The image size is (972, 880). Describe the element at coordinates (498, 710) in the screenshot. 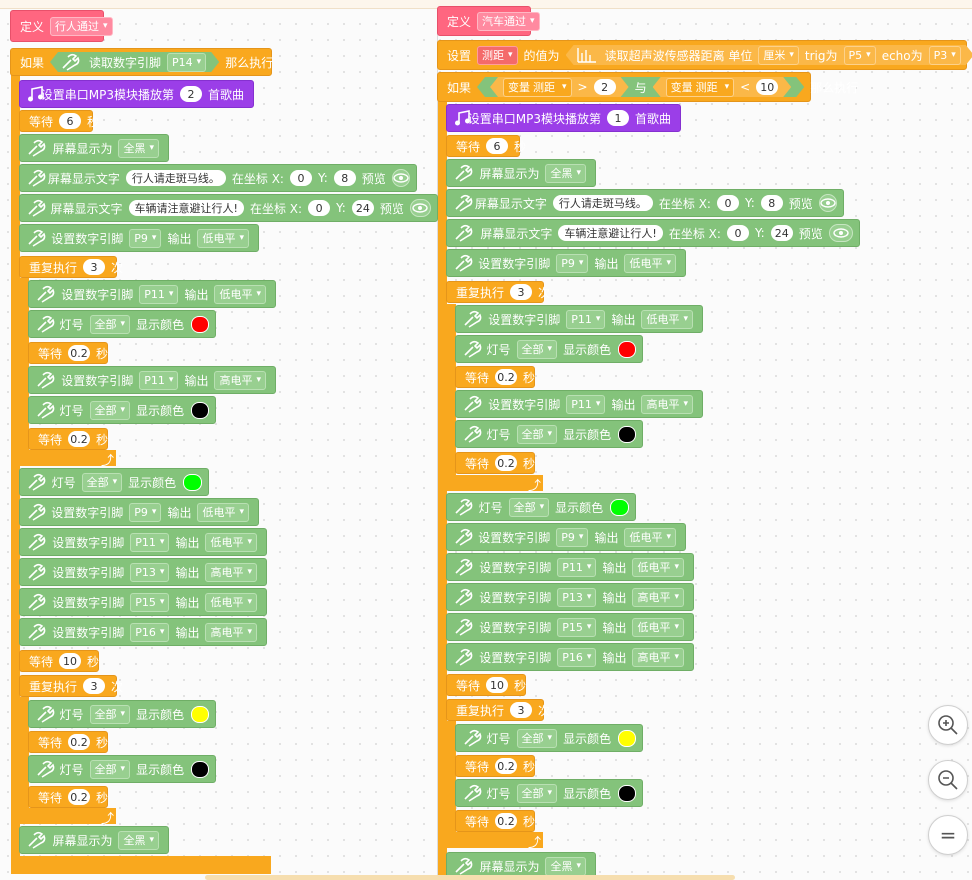

I see `repeat-block-2: 重复执行 3 次` at that location.